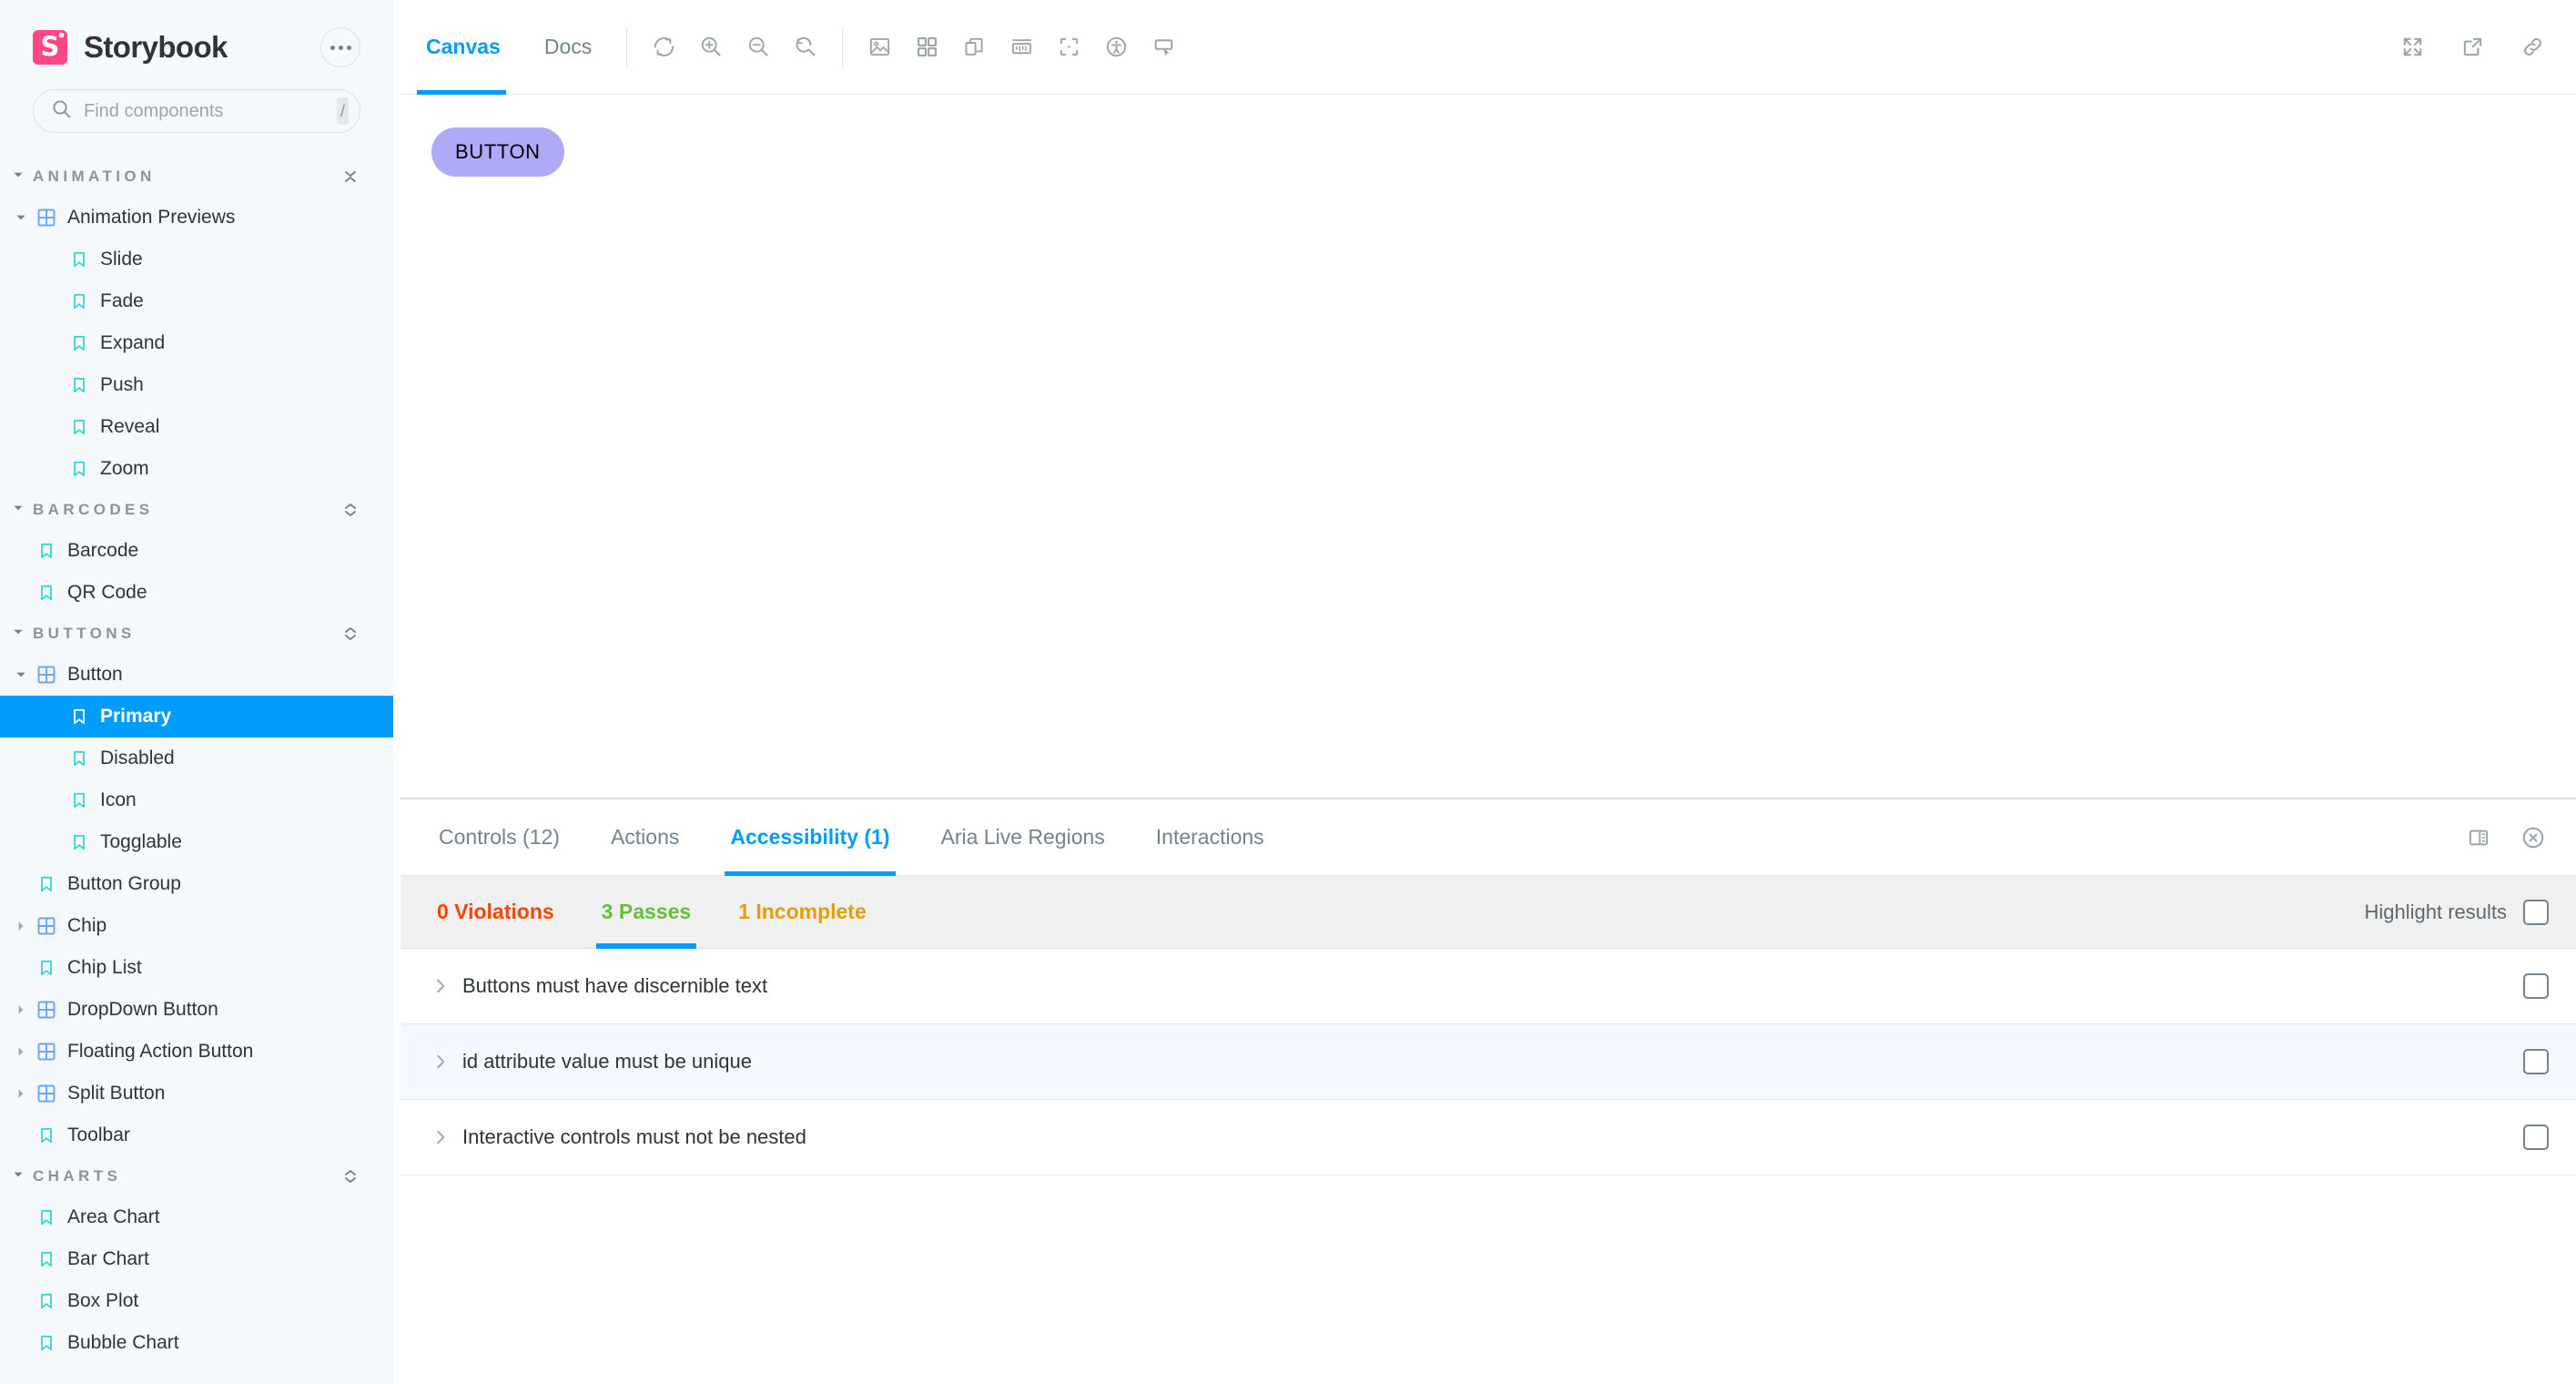  Describe the element at coordinates (196, 1259) in the screenshot. I see `sidebar-item: Bar Chart` at that location.